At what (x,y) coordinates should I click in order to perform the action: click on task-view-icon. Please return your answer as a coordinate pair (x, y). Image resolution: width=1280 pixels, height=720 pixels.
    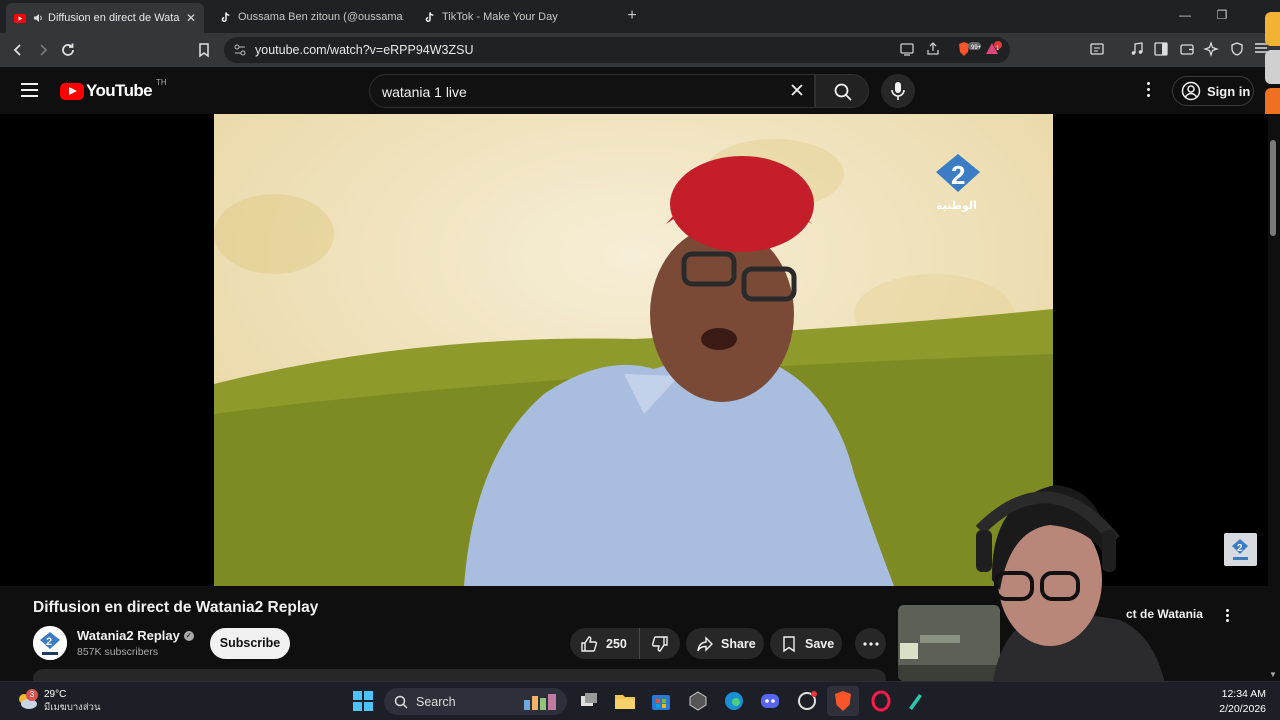
    Looking at the image, I should click on (589, 701).